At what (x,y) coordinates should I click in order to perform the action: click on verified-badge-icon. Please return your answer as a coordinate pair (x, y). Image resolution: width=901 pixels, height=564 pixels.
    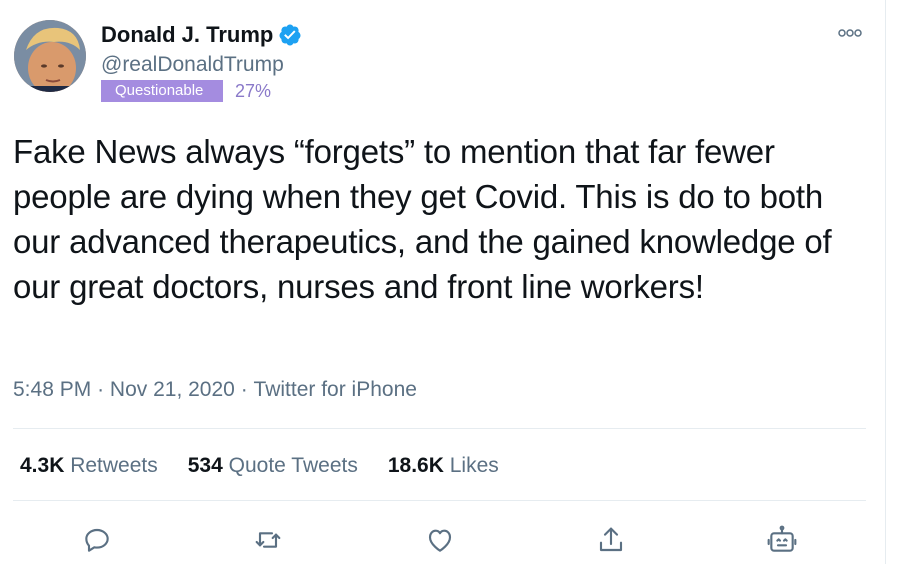
    Looking at the image, I should click on (290, 35).